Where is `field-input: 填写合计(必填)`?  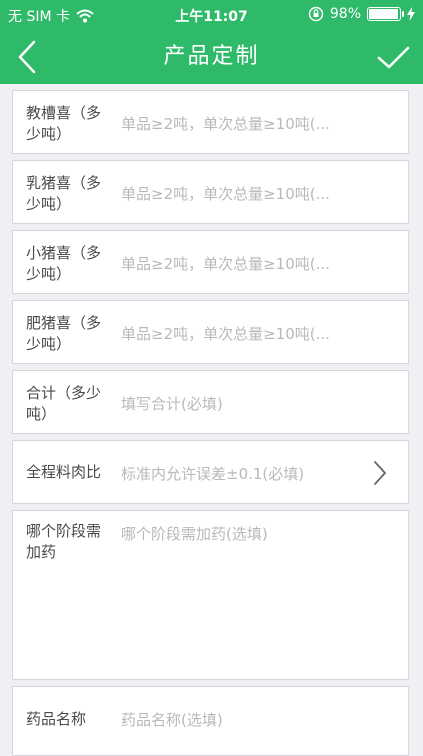
field-input: 填写合计(必填) is located at coordinates (244, 403).